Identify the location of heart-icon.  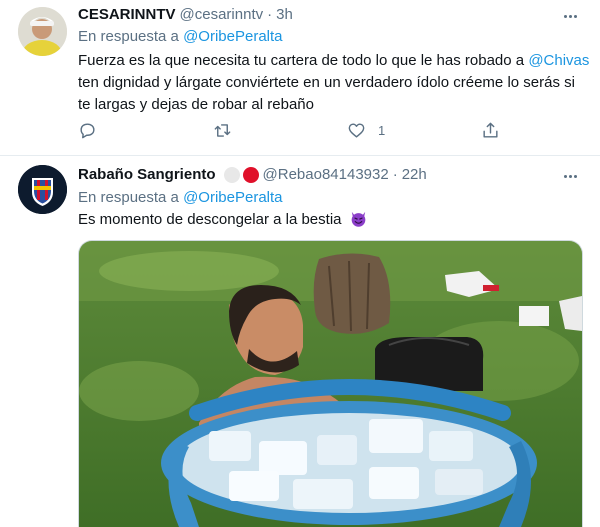
(356, 130).